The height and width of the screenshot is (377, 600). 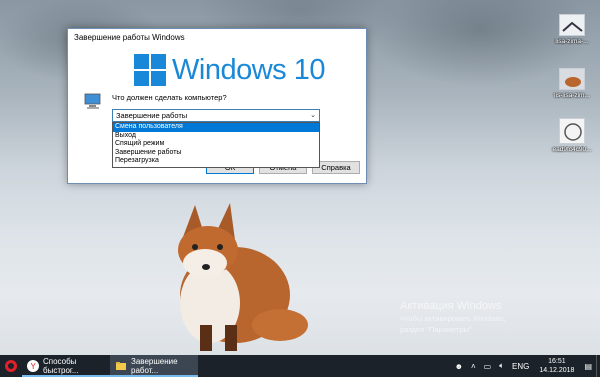 What do you see at coordinates (92, 101) in the screenshot?
I see `computer-icon` at bounding box center [92, 101].